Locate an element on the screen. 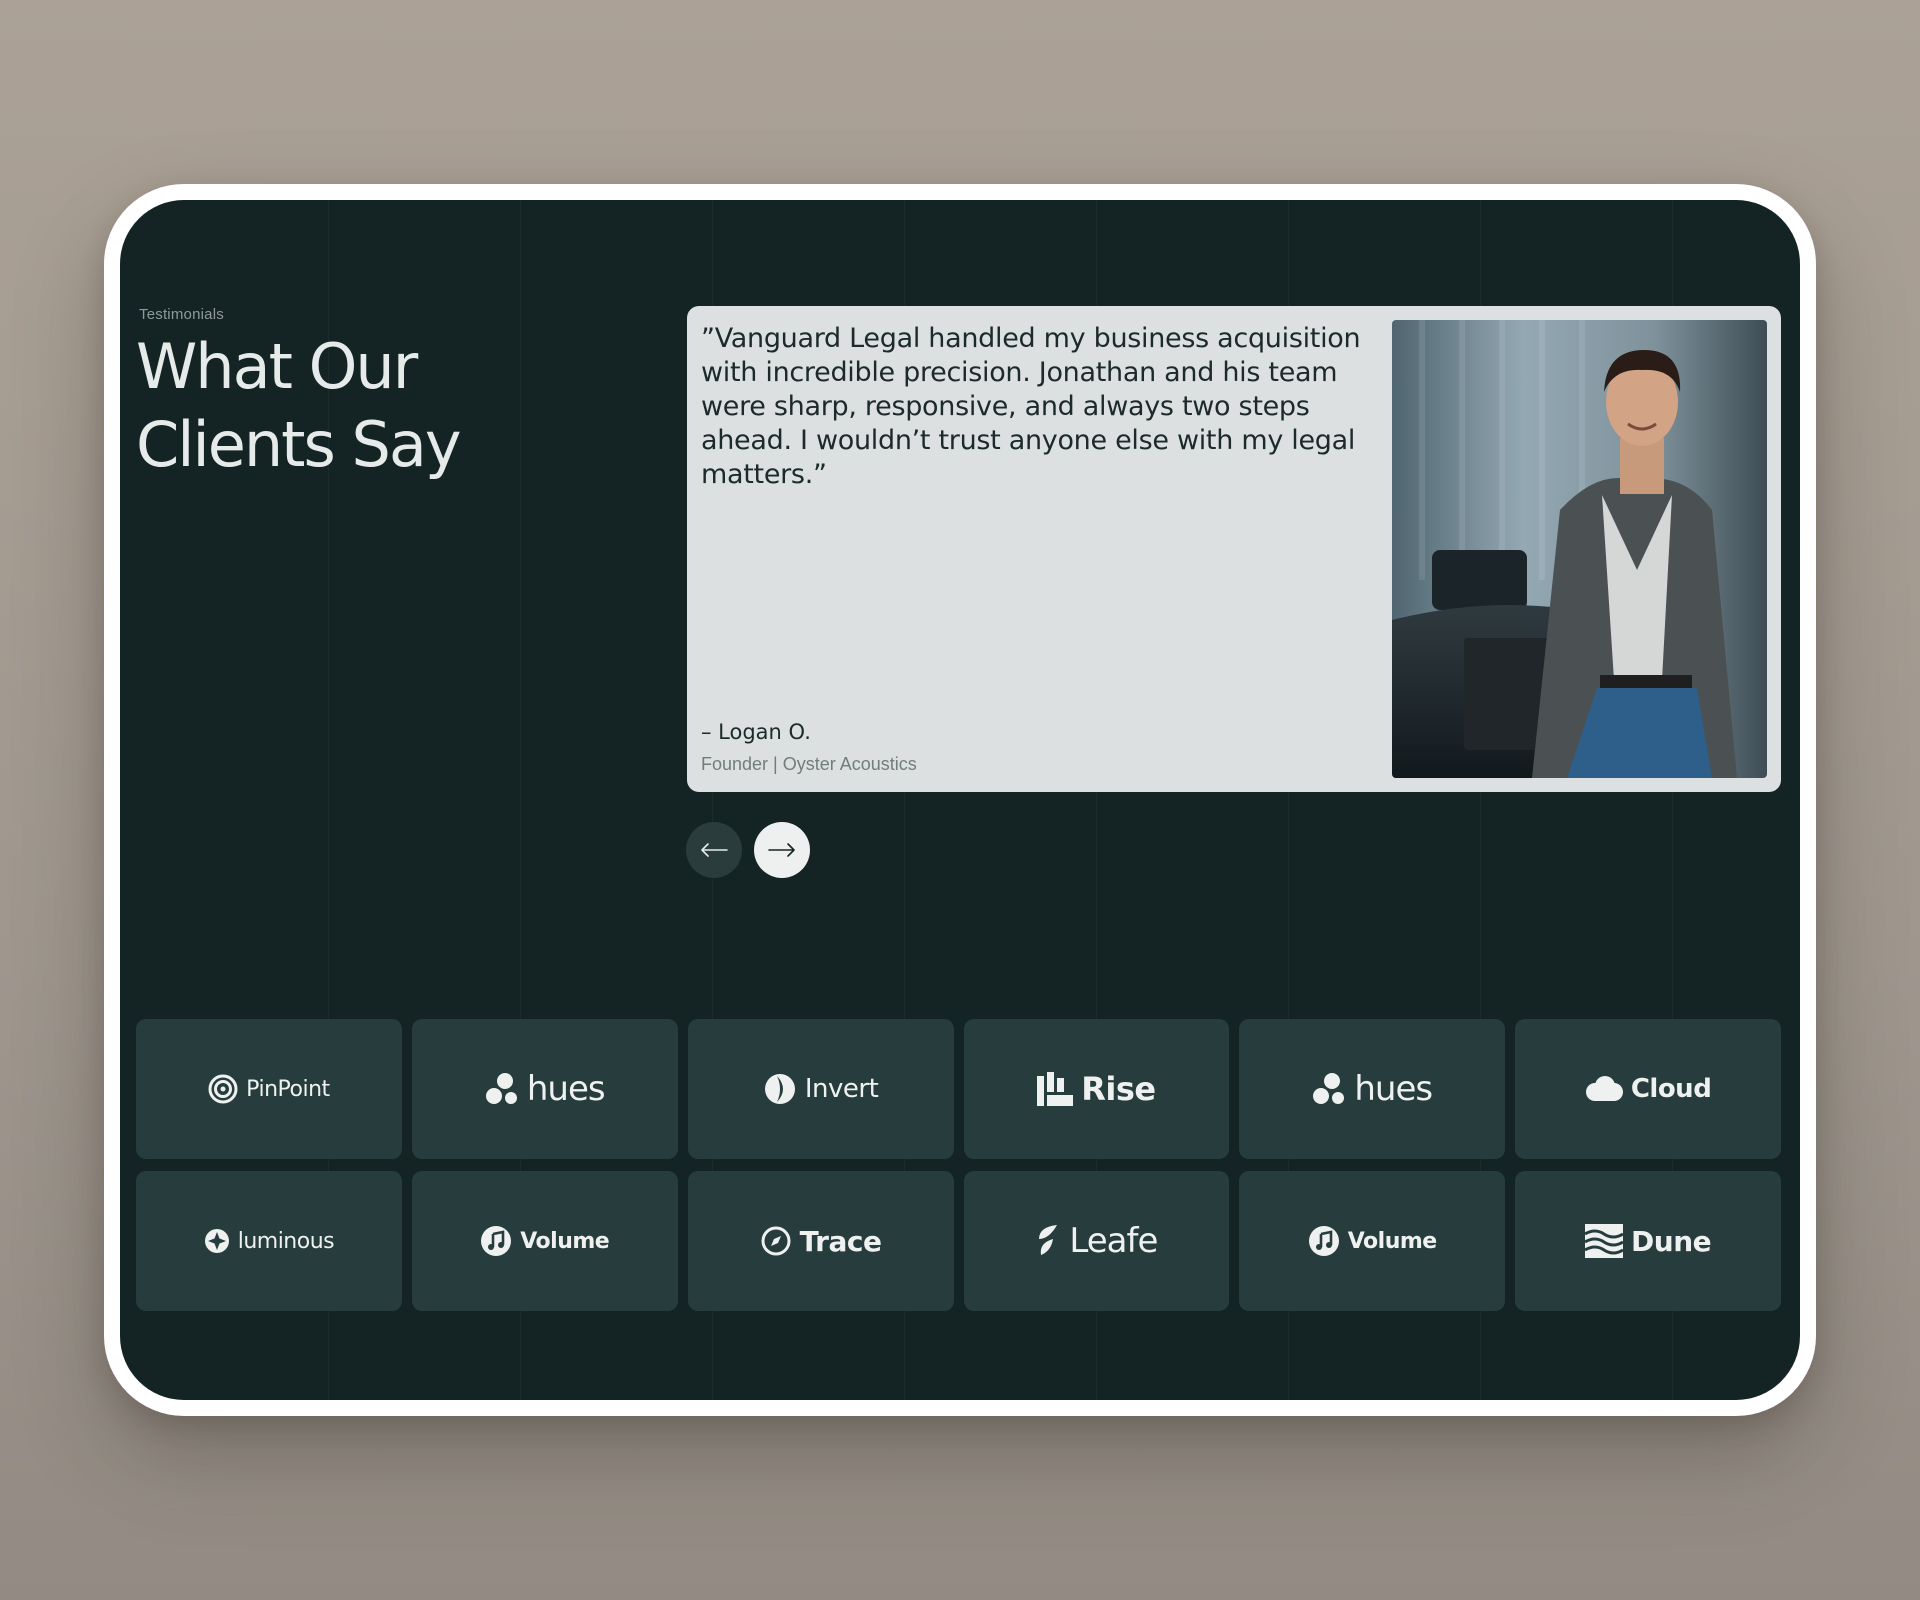 Image resolution: width=1920 pixels, height=1600 pixels. arrow-left-icon is located at coordinates (714, 850).